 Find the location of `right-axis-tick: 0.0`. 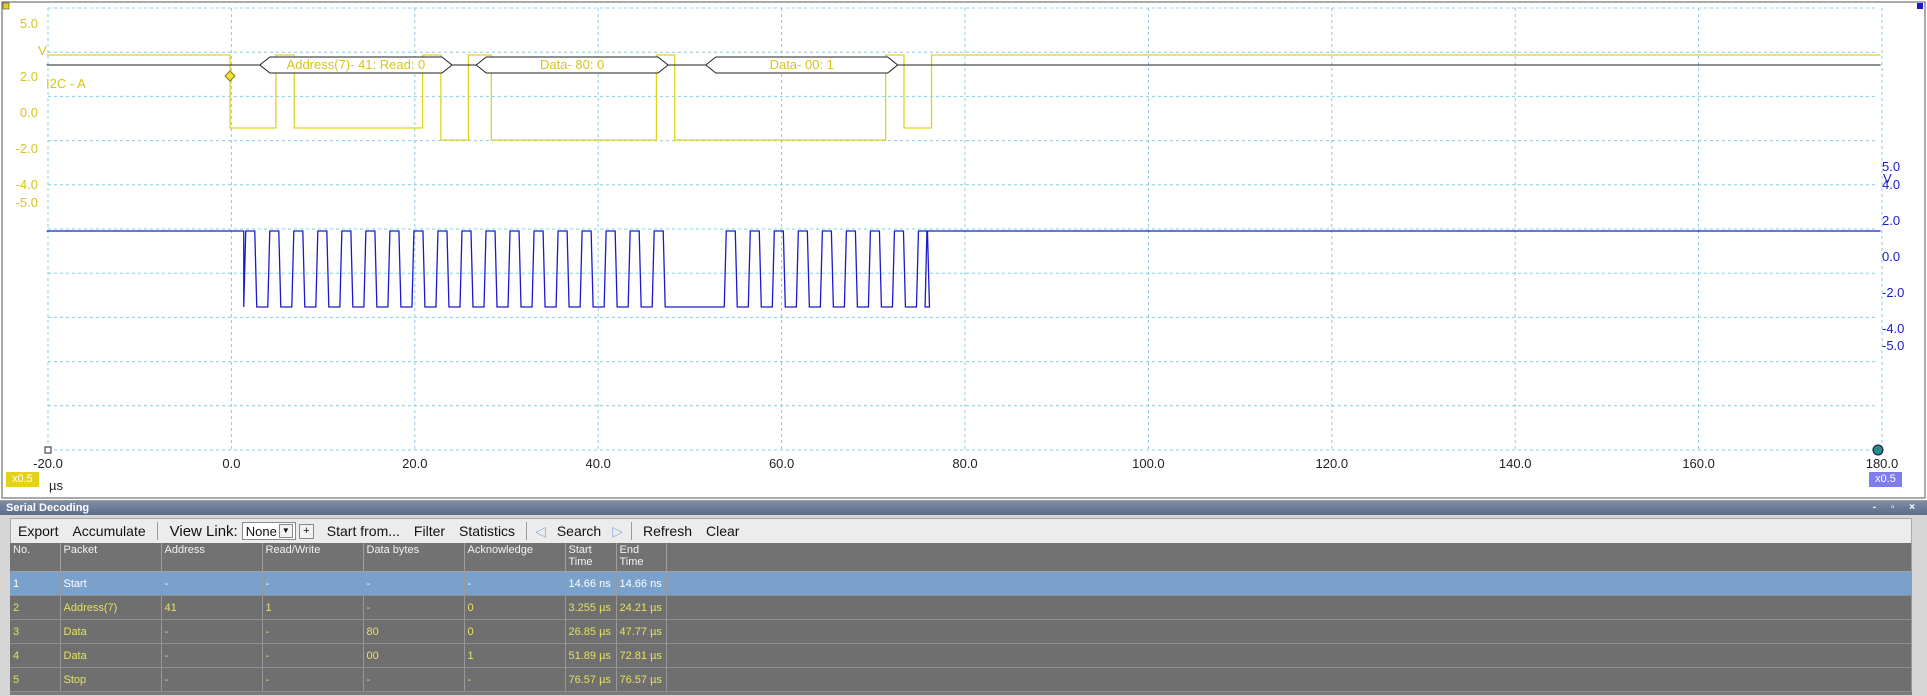

right-axis-tick: 0.0 is located at coordinates (1891, 256).